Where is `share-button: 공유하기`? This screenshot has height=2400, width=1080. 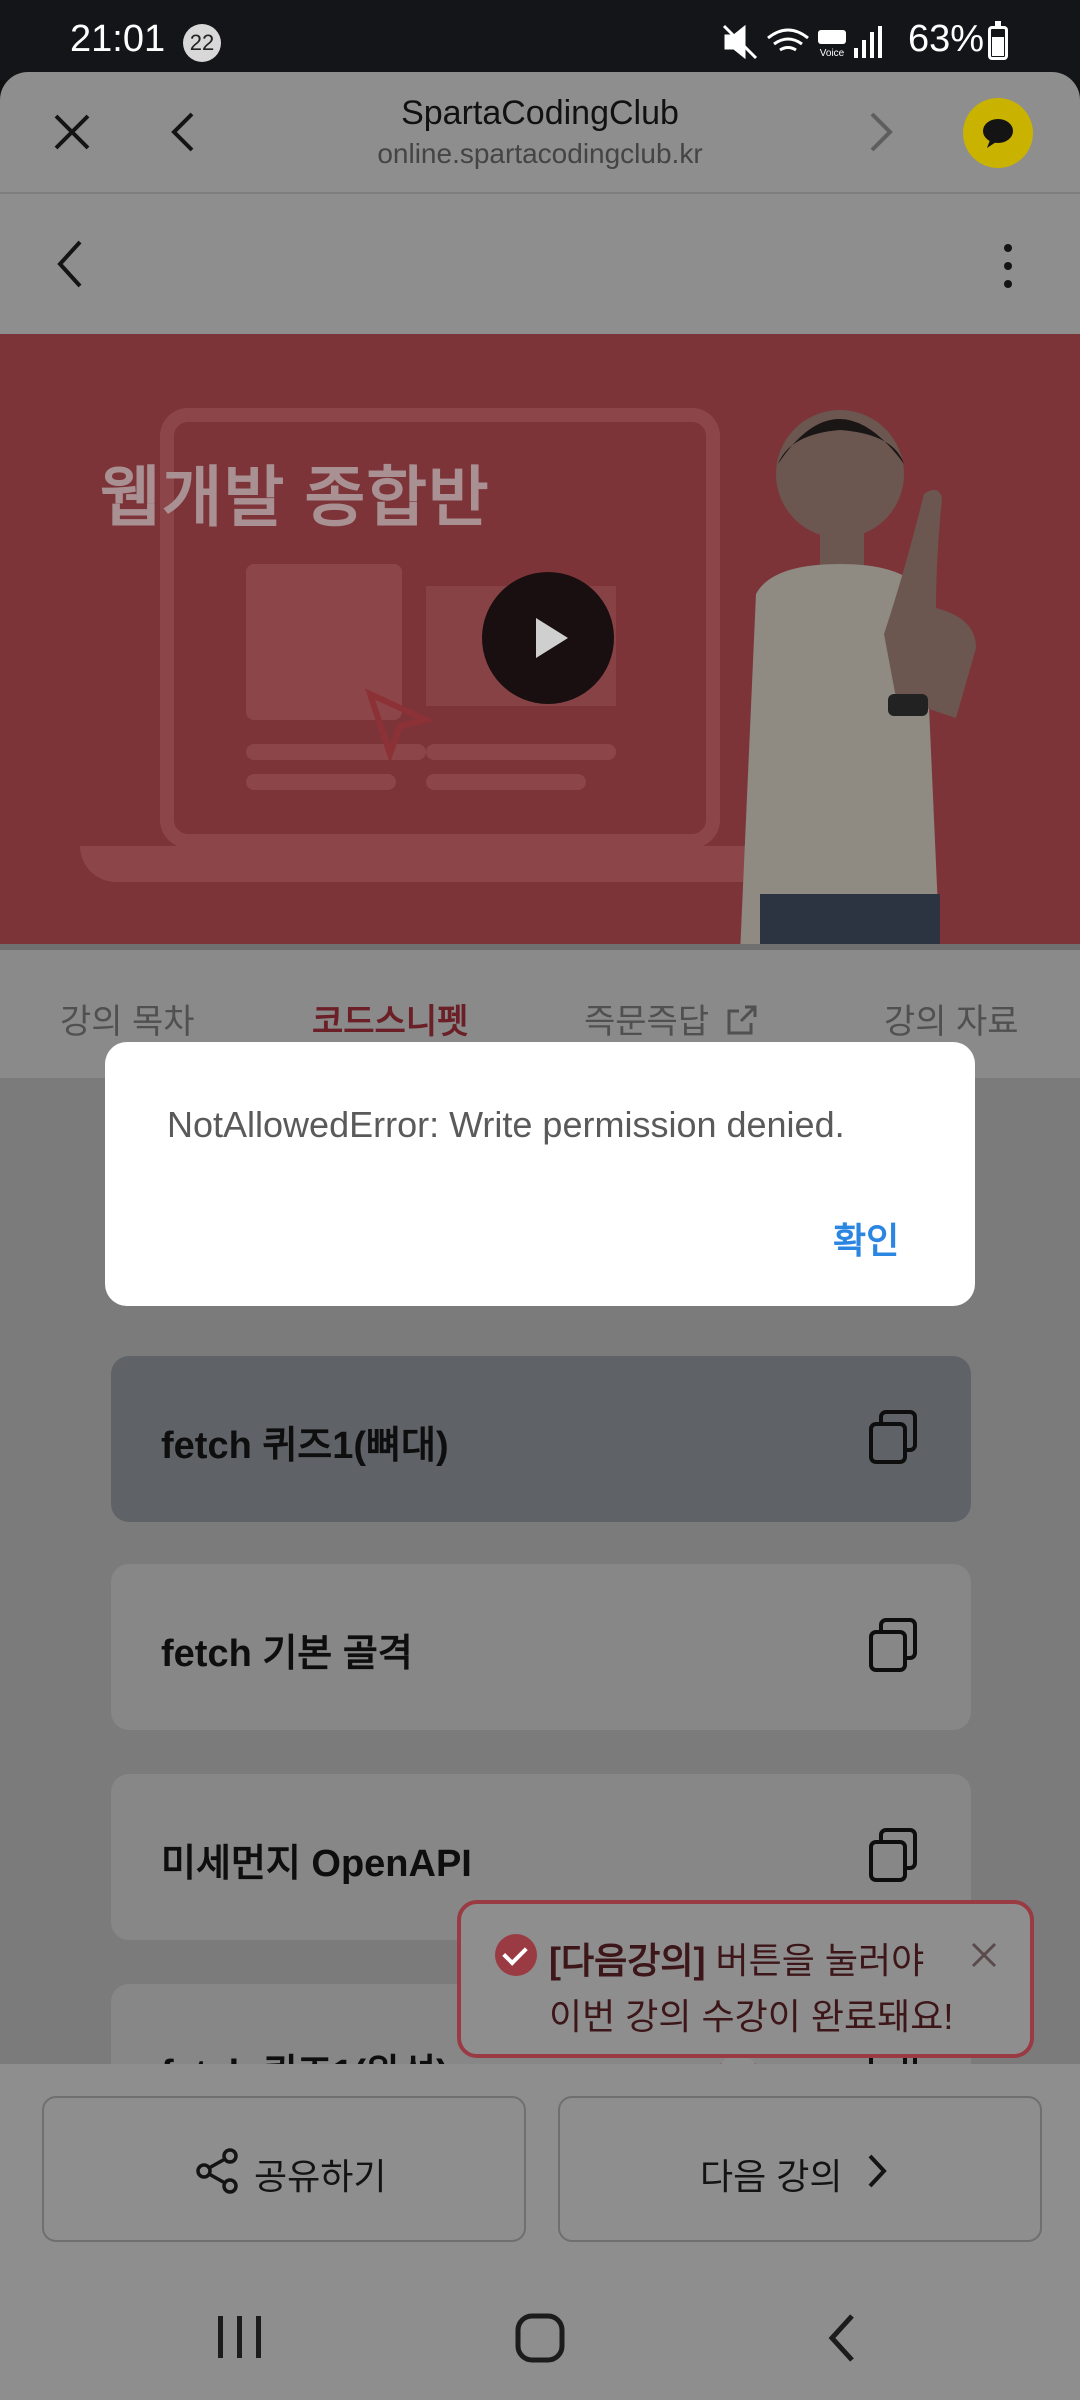 share-button: 공유하기 is located at coordinates (284, 2169).